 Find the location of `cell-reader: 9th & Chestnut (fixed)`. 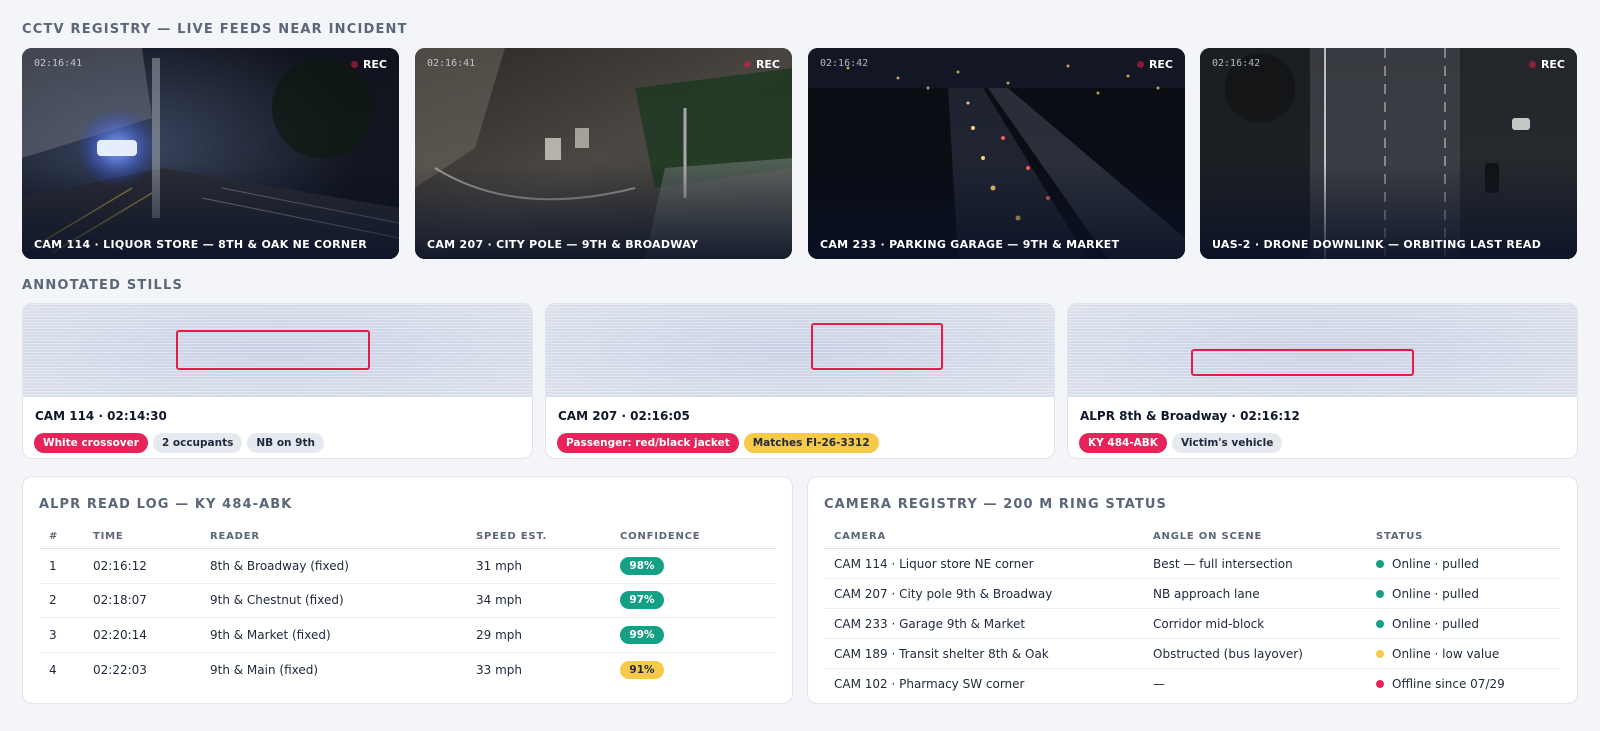

cell-reader: 9th & Chestnut (fixed) is located at coordinates (333, 600).